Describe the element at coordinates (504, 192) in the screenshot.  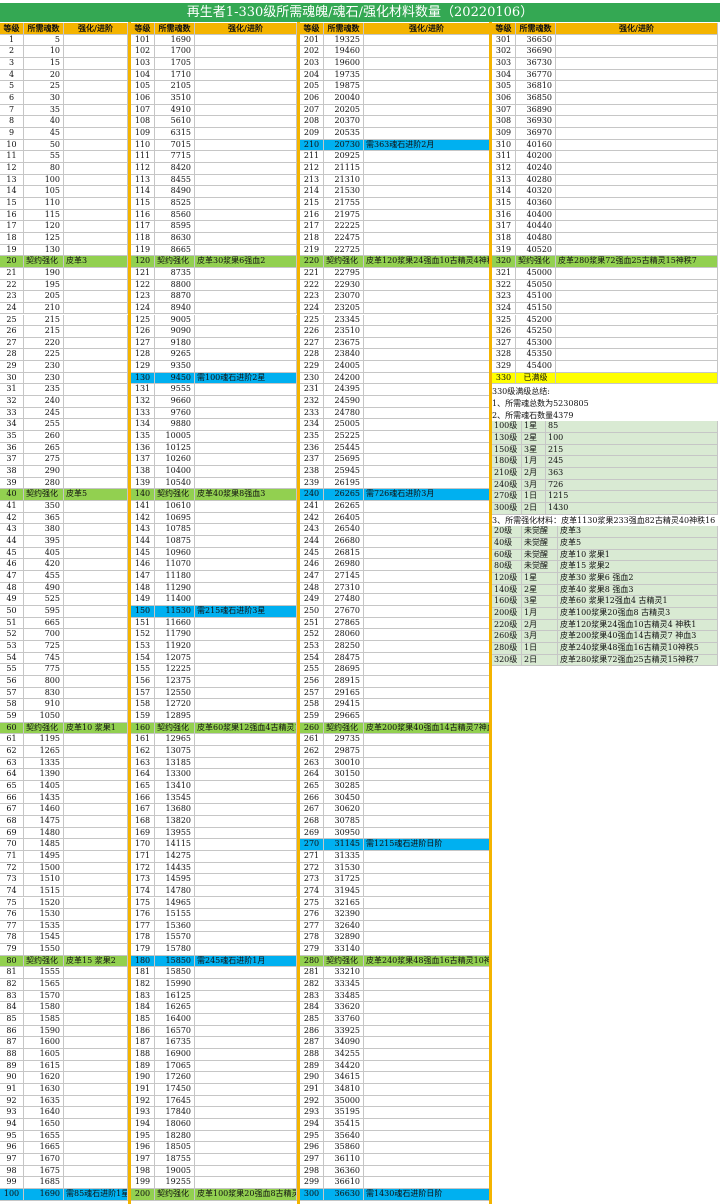
I see `level-cell: 314` at that location.